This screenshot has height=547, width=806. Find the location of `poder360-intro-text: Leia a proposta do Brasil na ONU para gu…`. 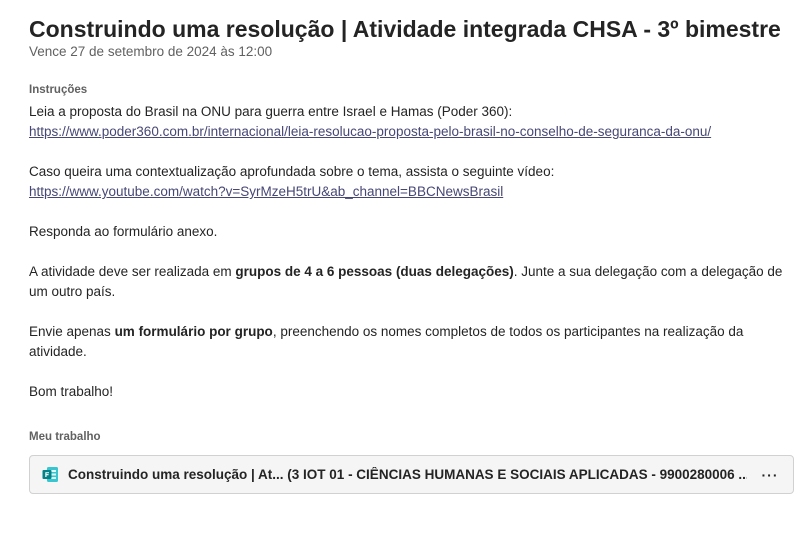

poder360-intro-text: Leia a proposta do Brasil na ONU para gu… is located at coordinates (271, 111).